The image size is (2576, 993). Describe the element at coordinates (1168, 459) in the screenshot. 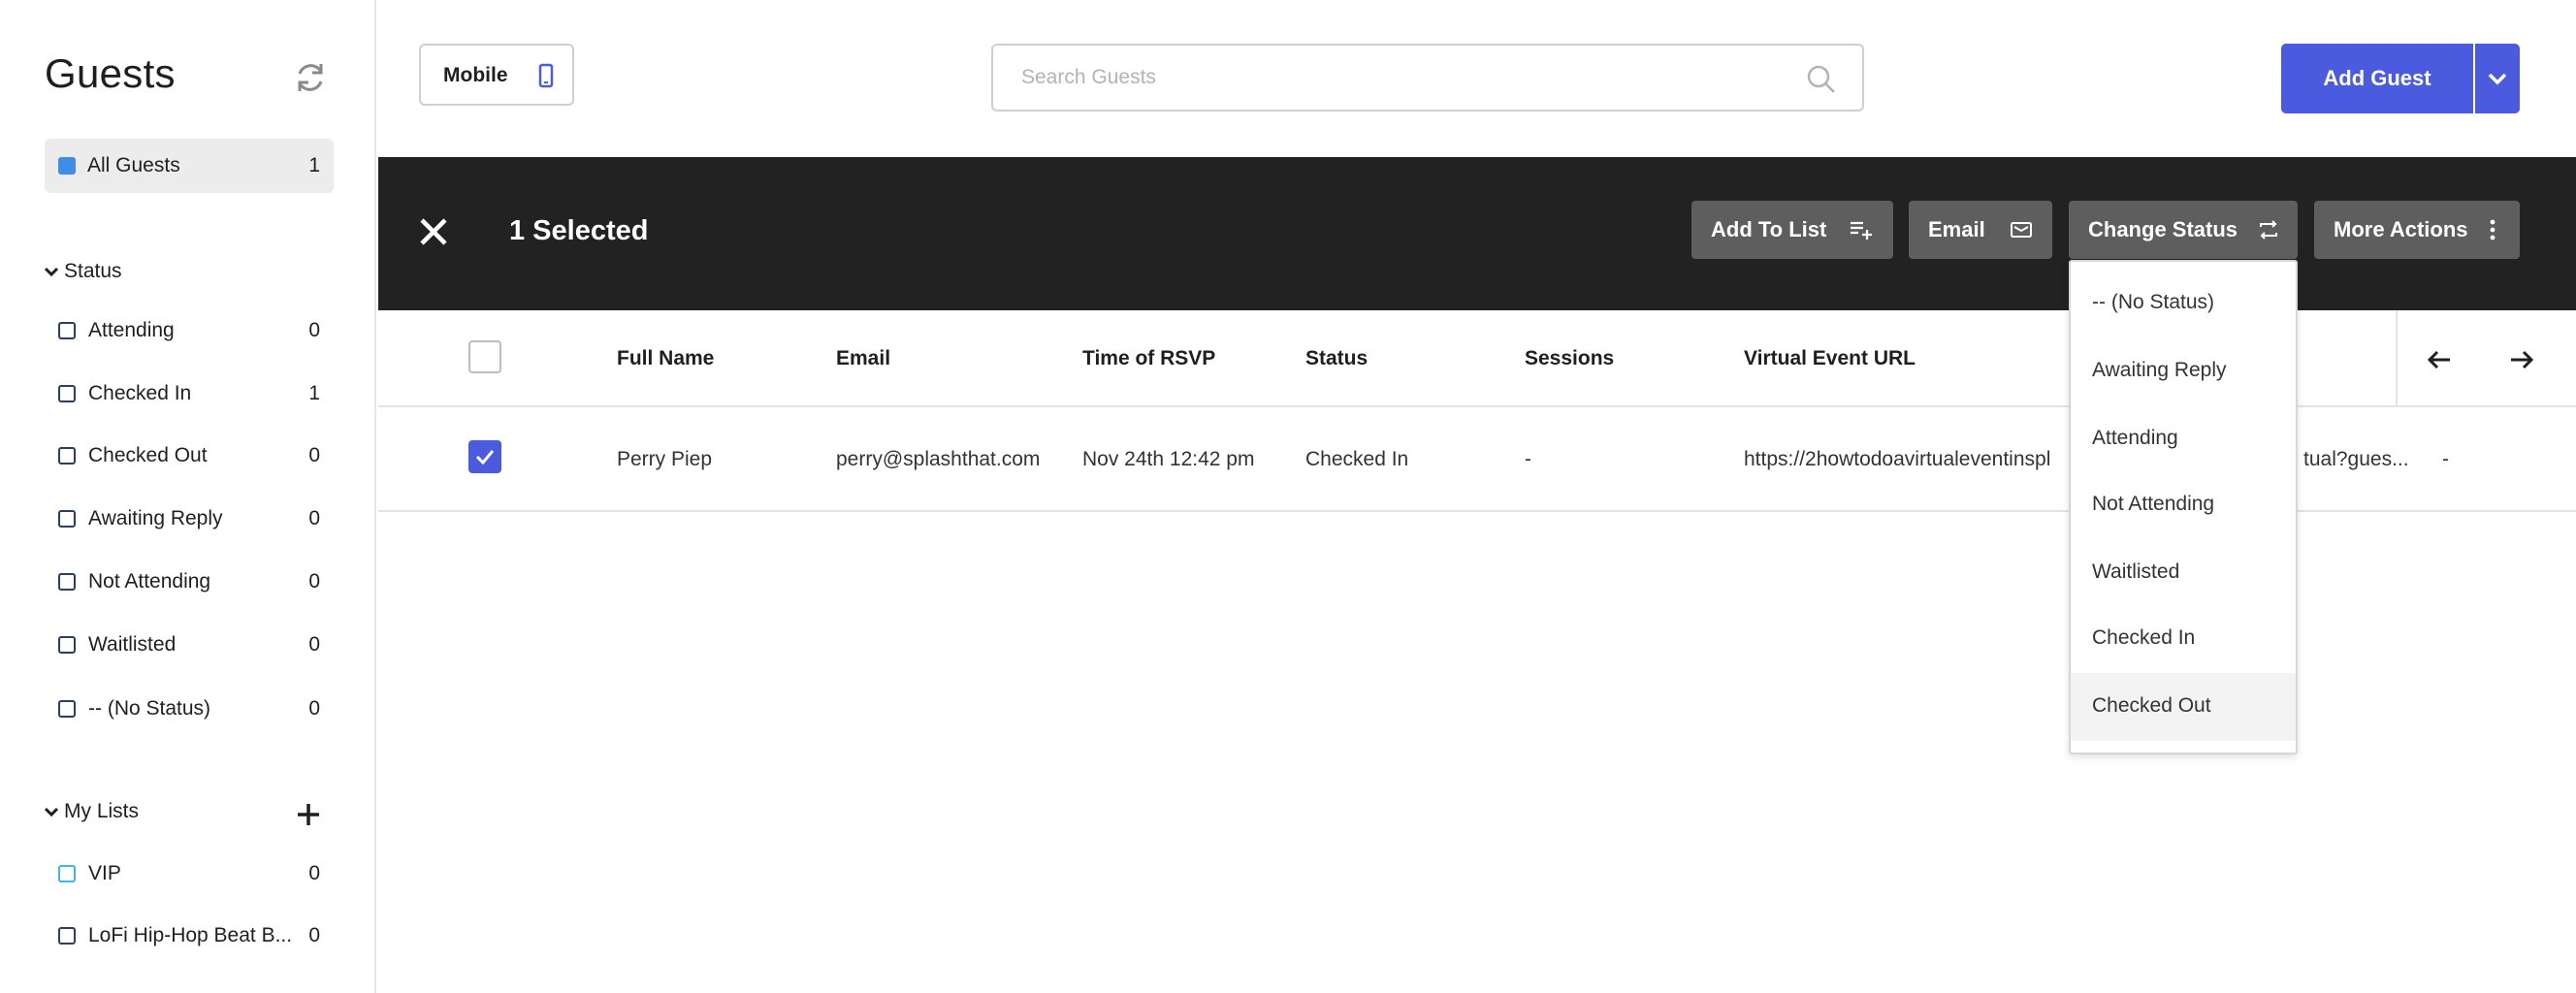

I see `cell-time-of-rsvp: Nov 24th 12:42 pm` at that location.